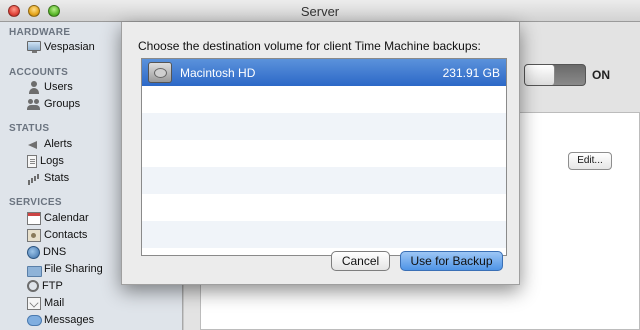  I want to click on sidebar-item-users: Users, so click(50, 87).